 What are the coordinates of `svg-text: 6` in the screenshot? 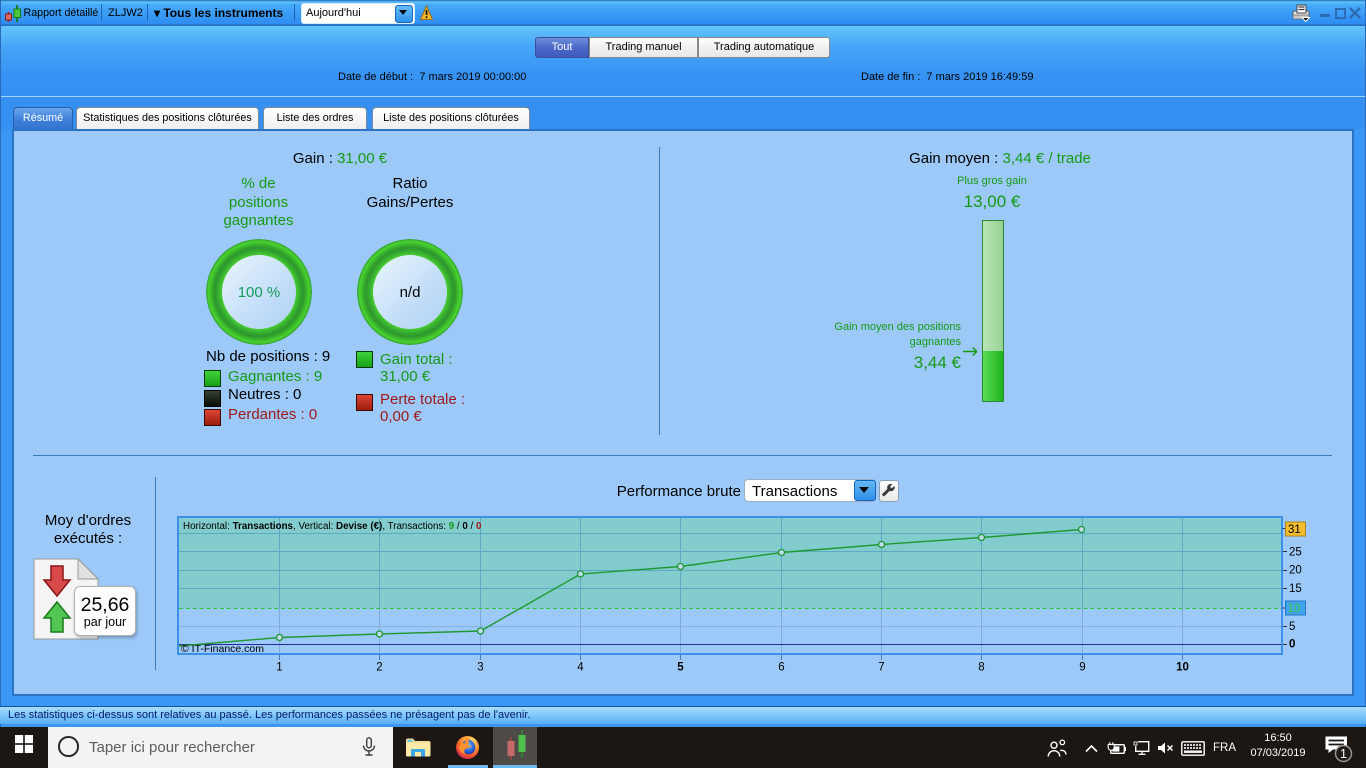 It's located at (781, 668).